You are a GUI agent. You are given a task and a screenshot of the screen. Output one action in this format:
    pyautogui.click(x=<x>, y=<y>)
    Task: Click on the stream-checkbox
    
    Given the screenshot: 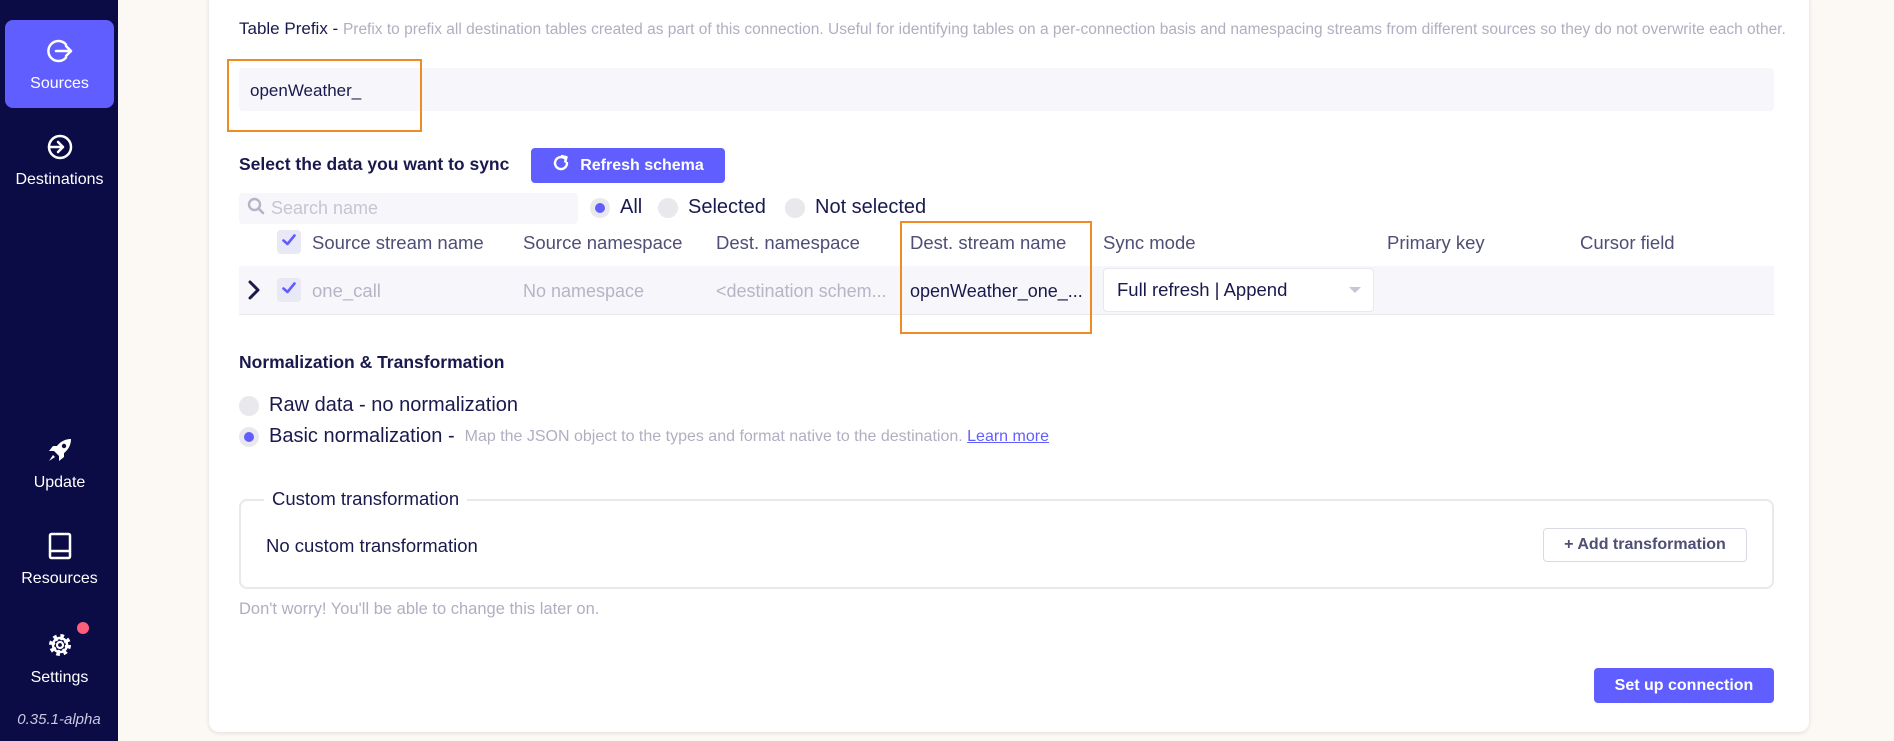 What is the action you would take?
    pyautogui.click(x=289, y=290)
    